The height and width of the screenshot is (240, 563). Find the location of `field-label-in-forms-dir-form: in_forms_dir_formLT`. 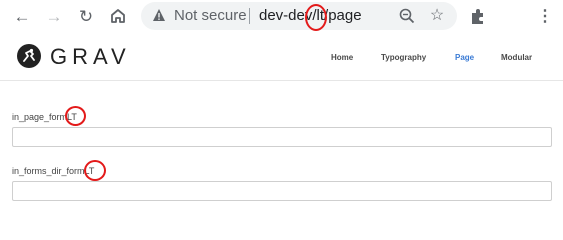

field-label-in-forms-dir-form: in_forms_dir_formLT is located at coordinates (53, 171).